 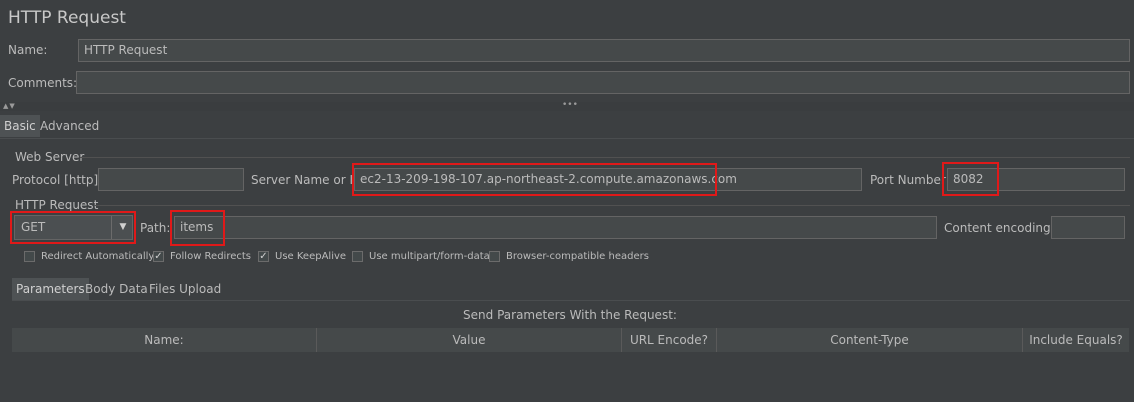 I want to click on http-request-heading: HTTP Request, so click(x=57, y=205).